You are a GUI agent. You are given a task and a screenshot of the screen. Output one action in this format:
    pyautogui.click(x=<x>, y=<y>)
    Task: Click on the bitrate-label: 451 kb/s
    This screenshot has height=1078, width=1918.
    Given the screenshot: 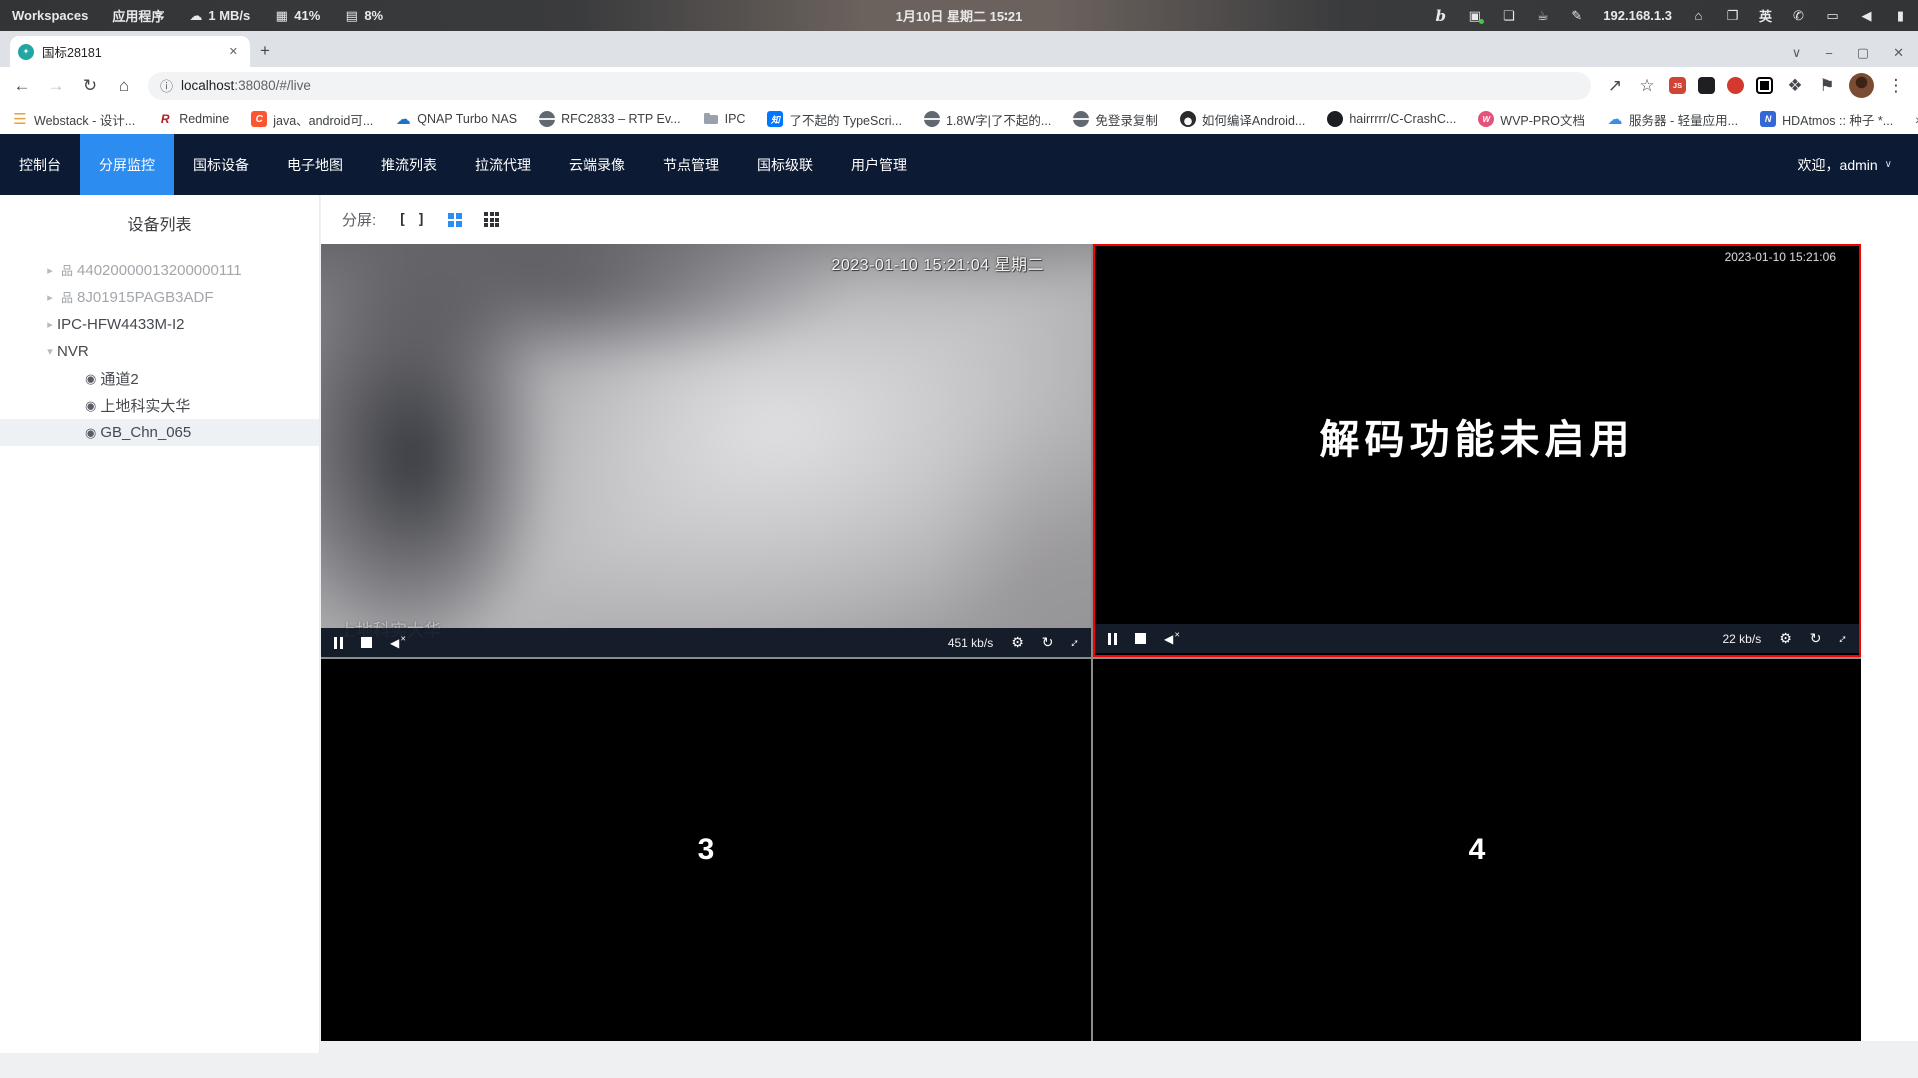 What is the action you would take?
    pyautogui.click(x=970, y=642)
    